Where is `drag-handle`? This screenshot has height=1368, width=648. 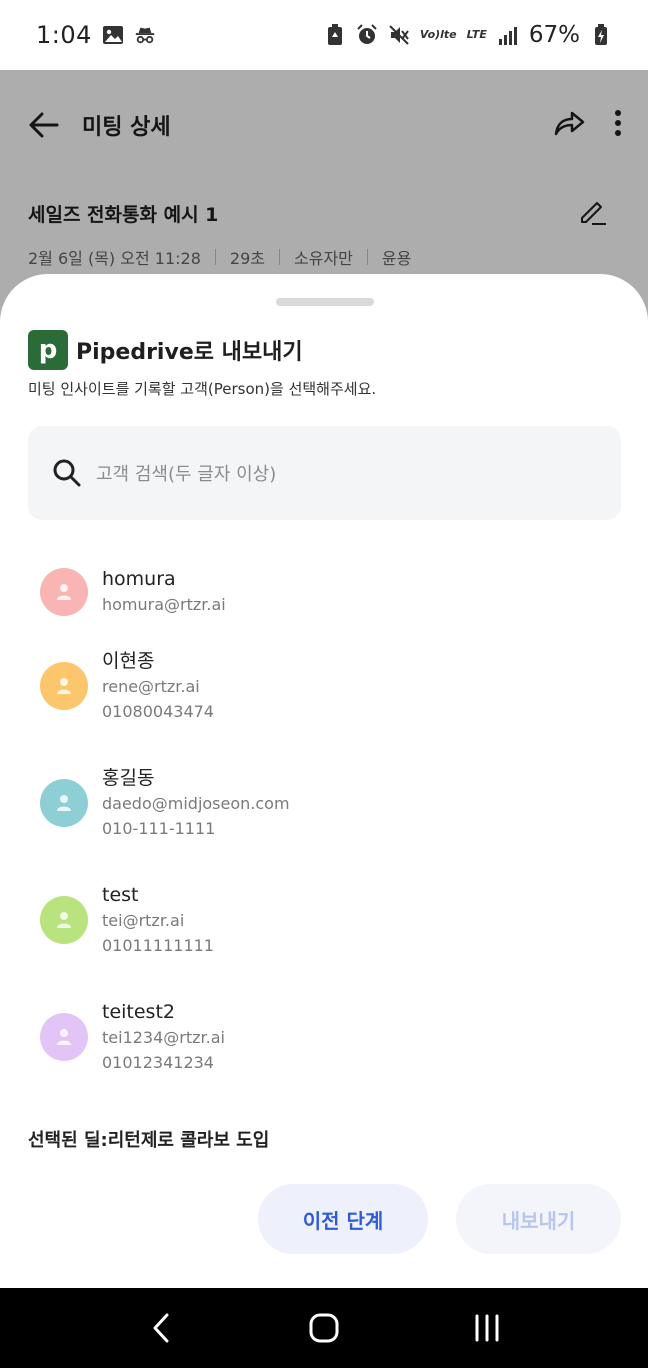
drag-handle is located at coordinates (325, 302).